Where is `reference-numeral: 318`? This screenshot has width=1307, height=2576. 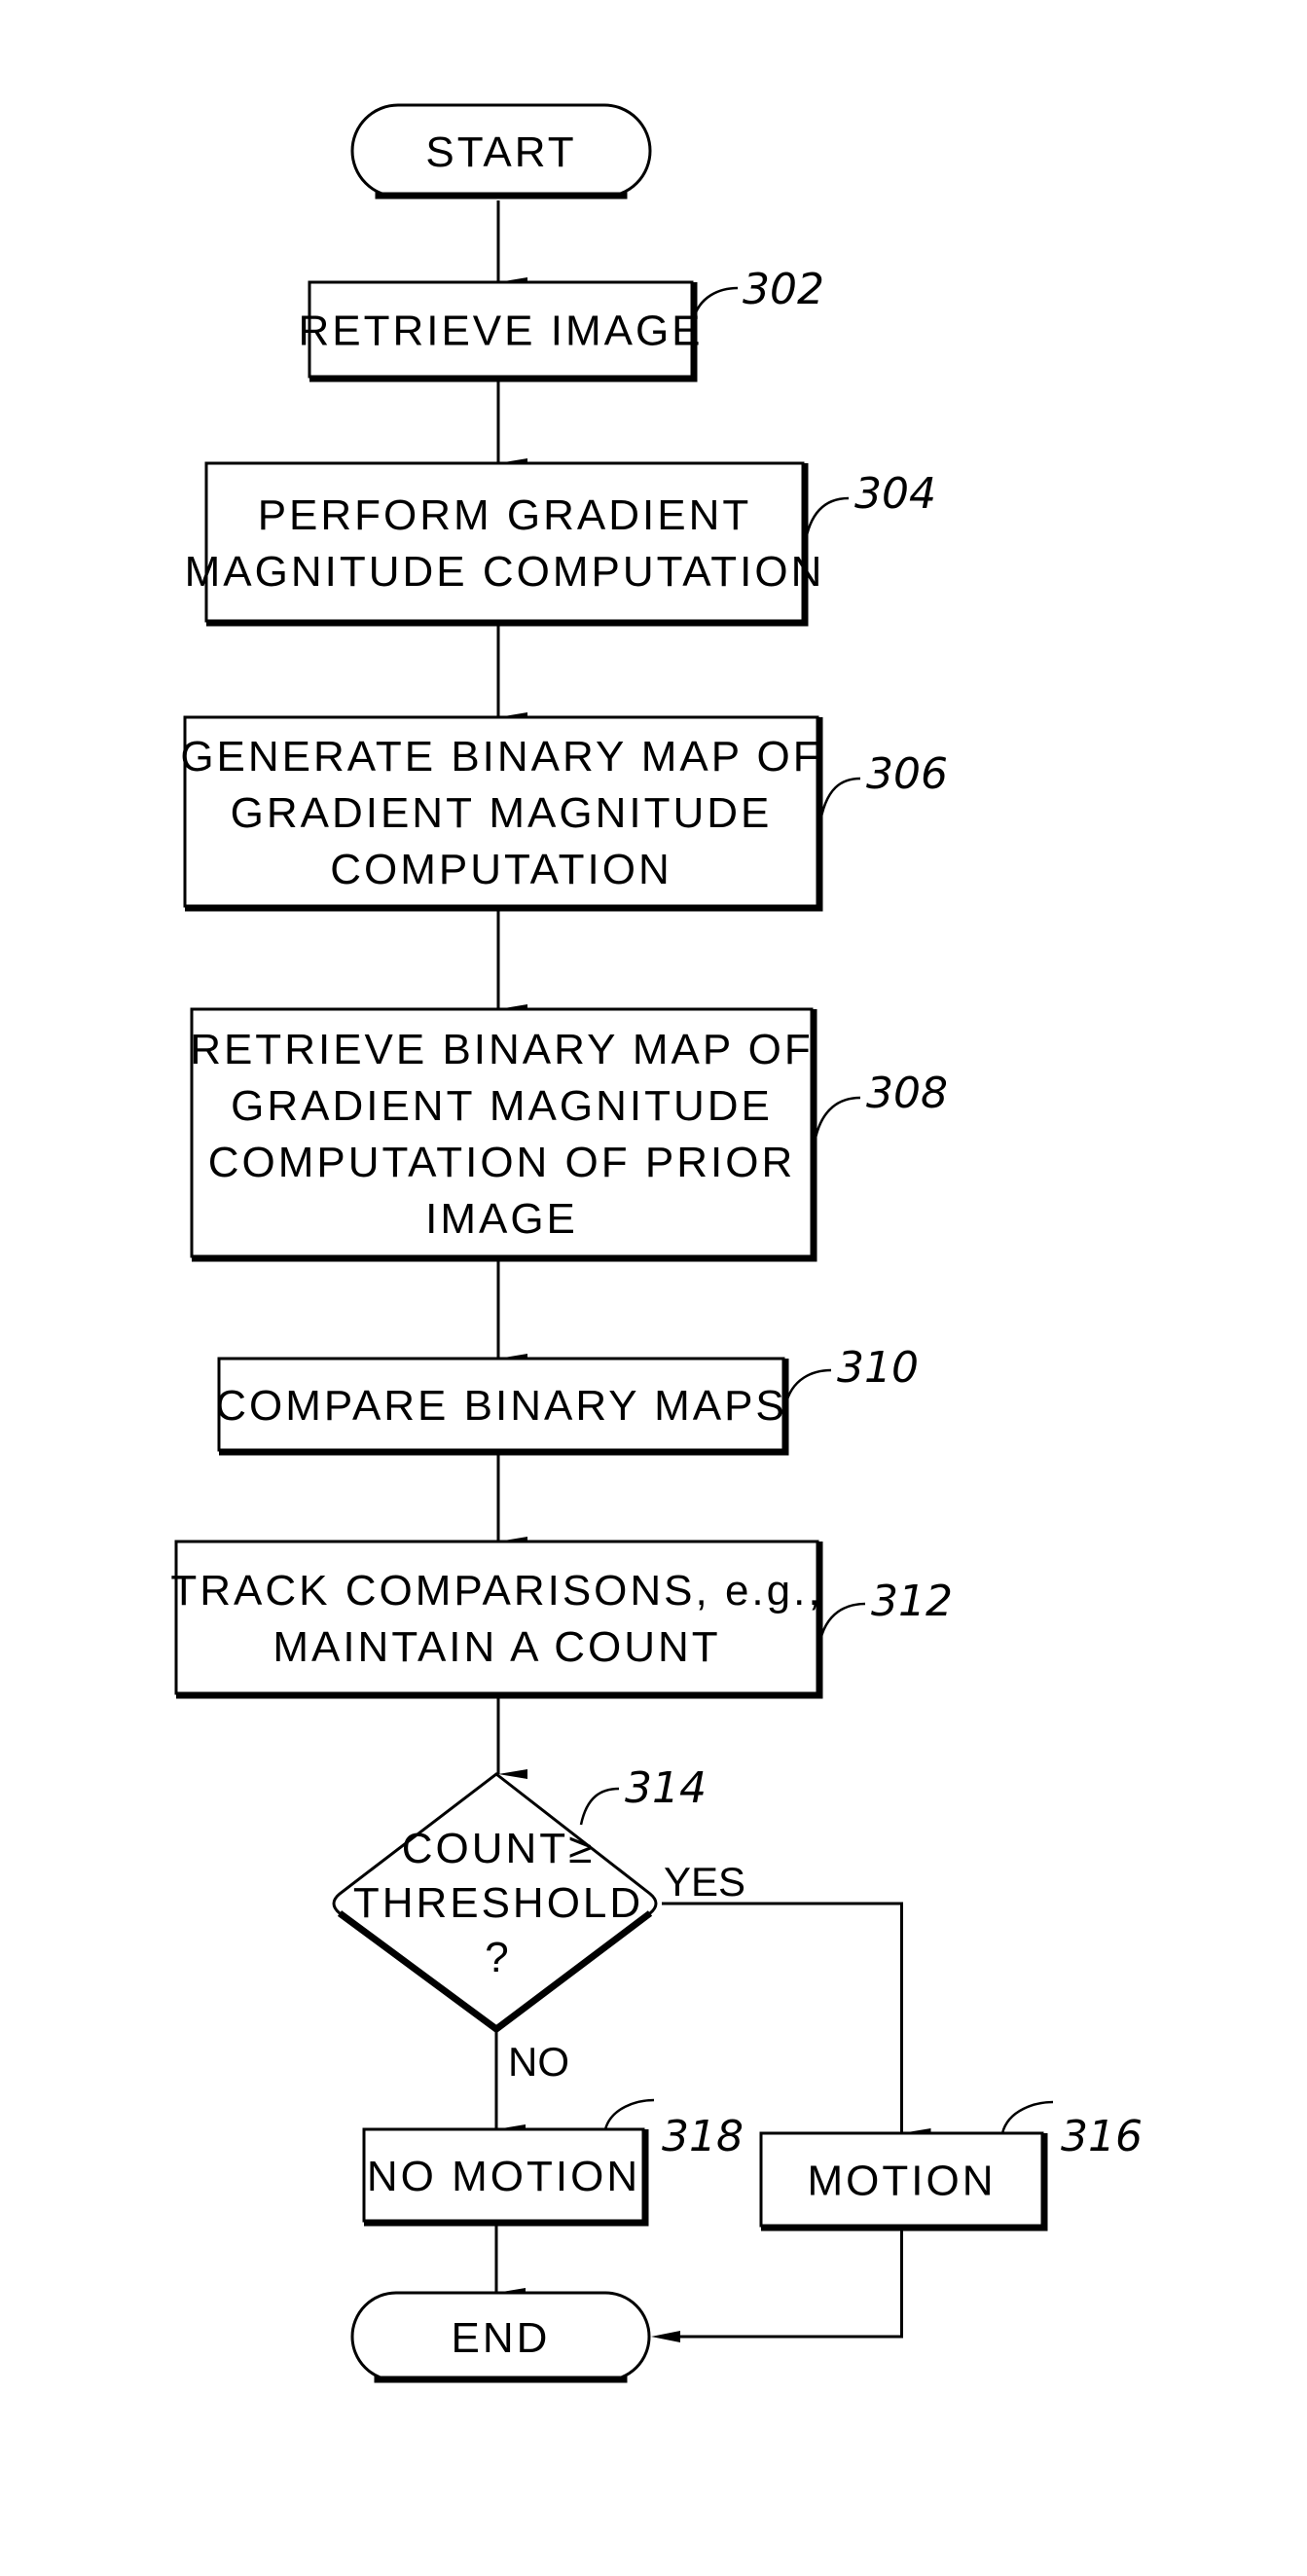 reference-numeral: 318 is located at coordinates (703, 2136).